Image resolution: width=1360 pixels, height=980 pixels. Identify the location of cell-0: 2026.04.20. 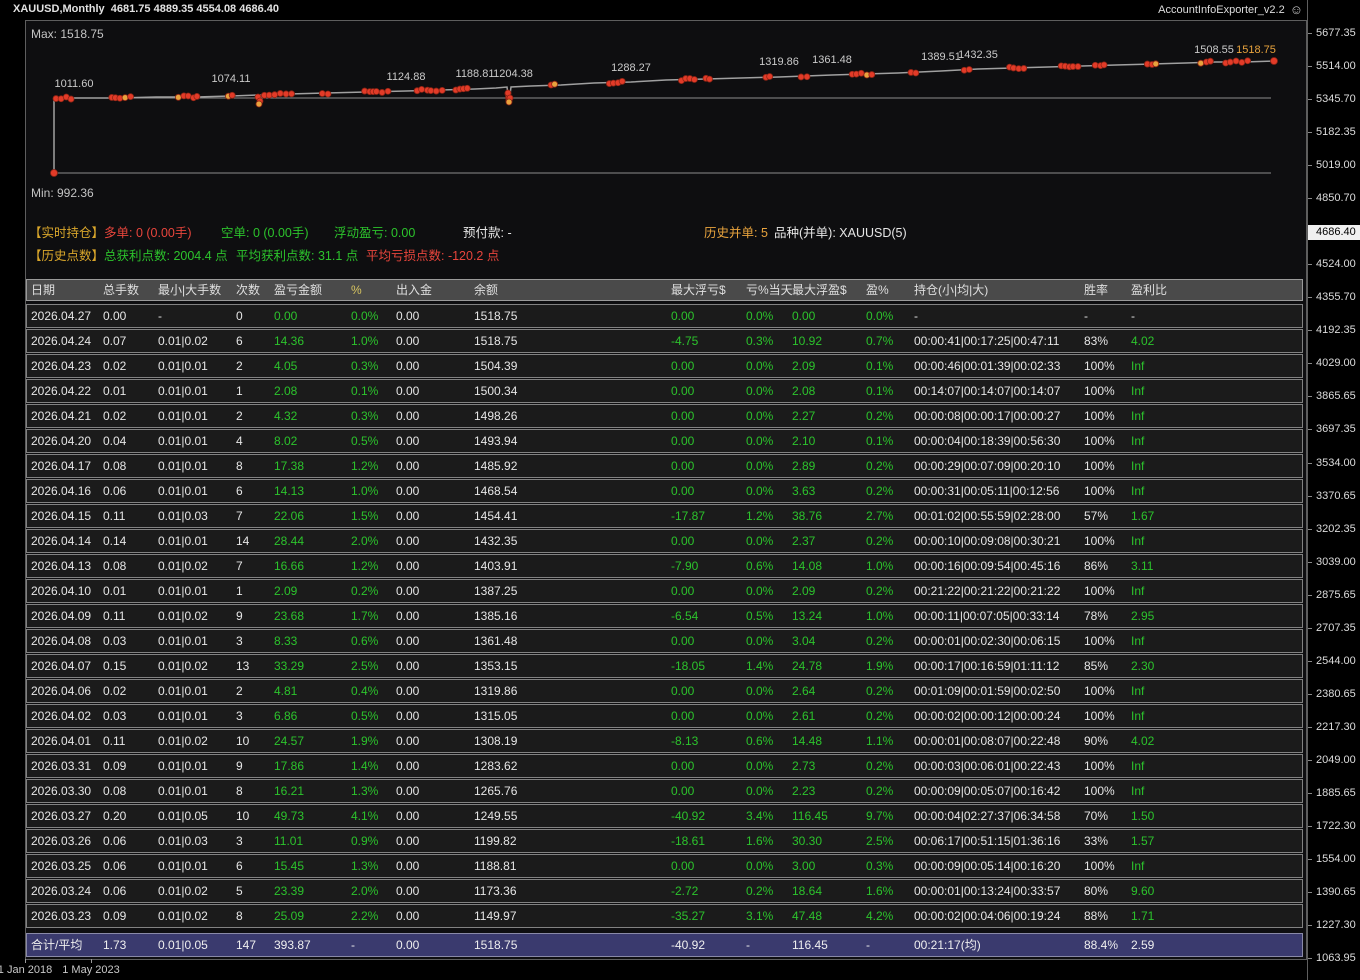
(61, 441).